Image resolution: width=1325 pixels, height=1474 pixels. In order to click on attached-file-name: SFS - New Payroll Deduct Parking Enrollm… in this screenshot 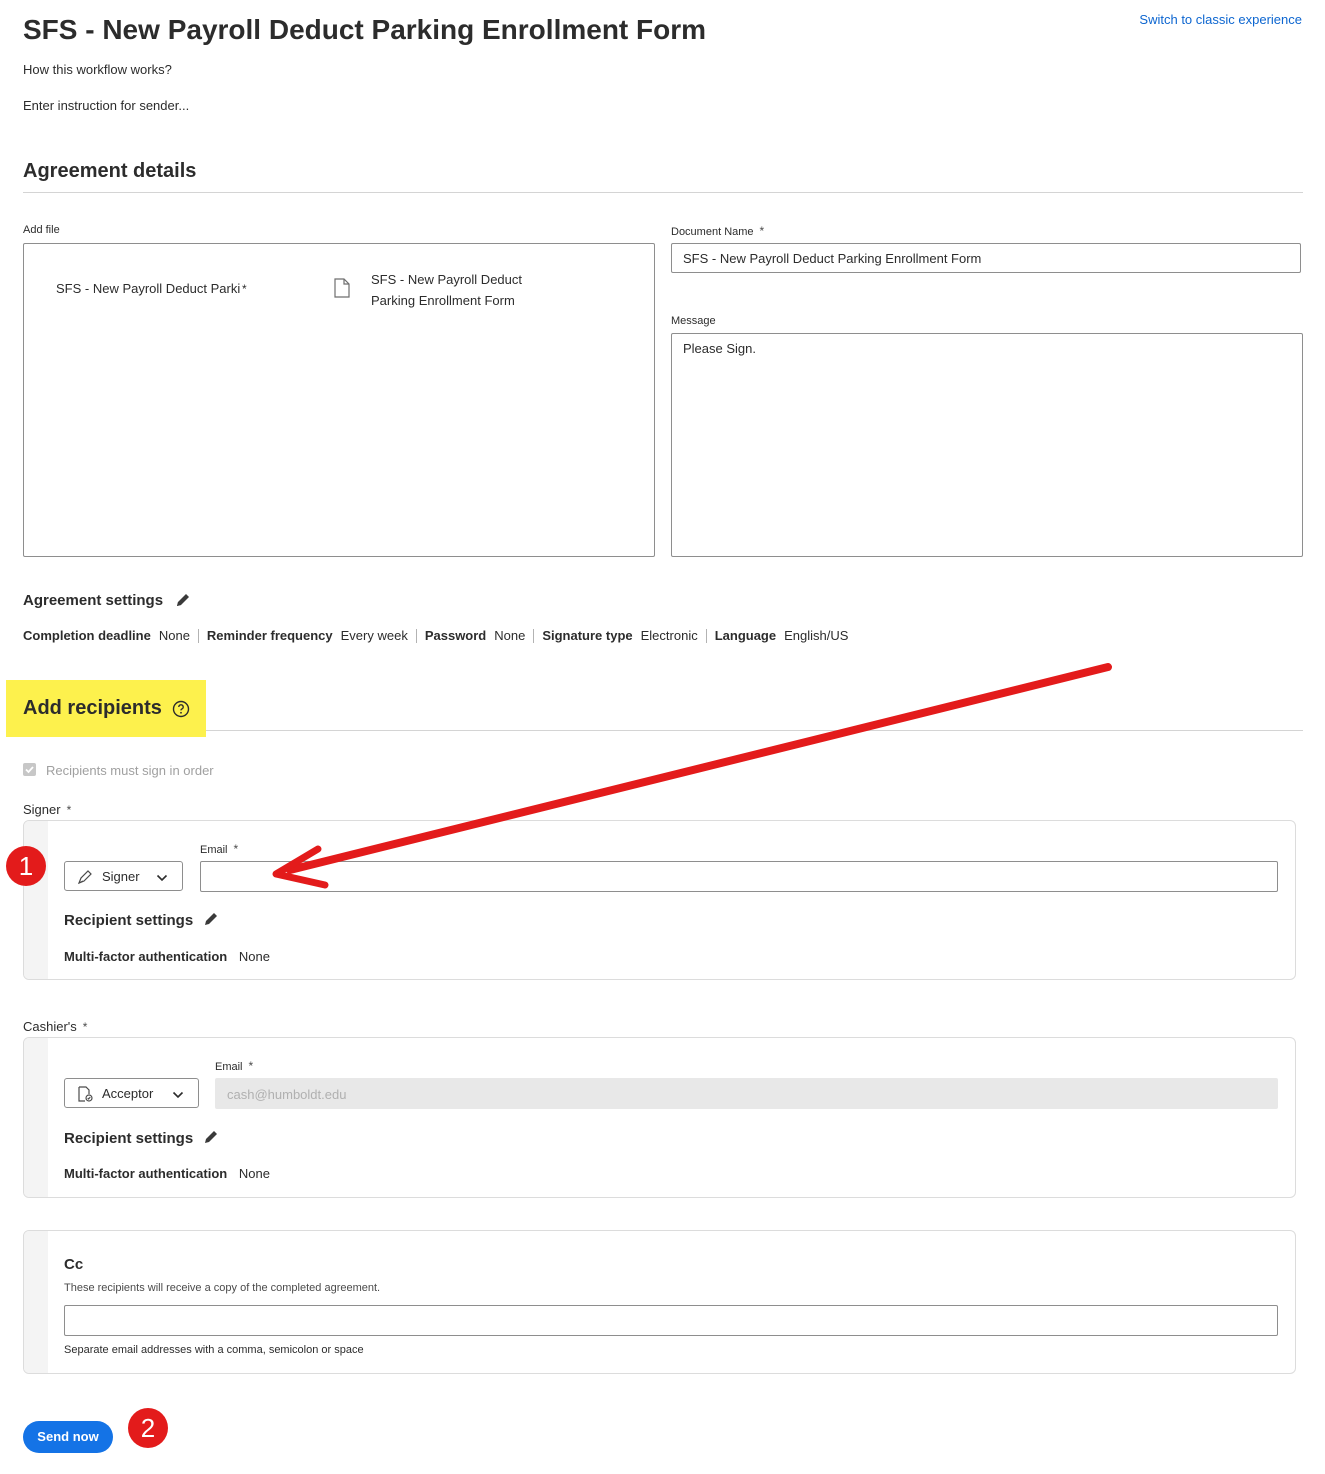, I will do `click(458, 290)`.